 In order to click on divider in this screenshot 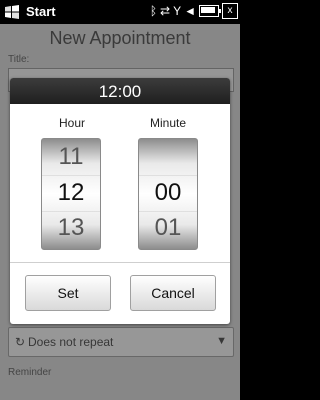, I will do `click(120, 262)`.